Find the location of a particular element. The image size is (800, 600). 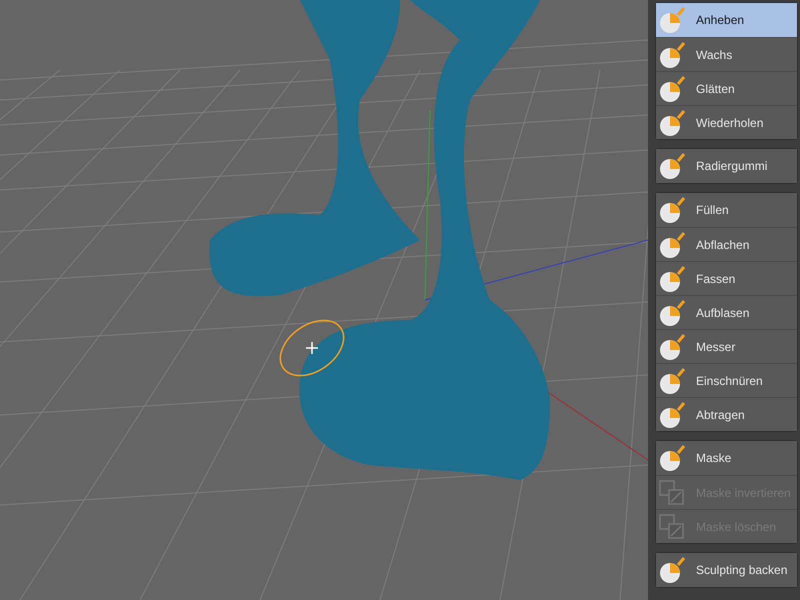

tool-button: Messer is located at coordinates (726, 346).